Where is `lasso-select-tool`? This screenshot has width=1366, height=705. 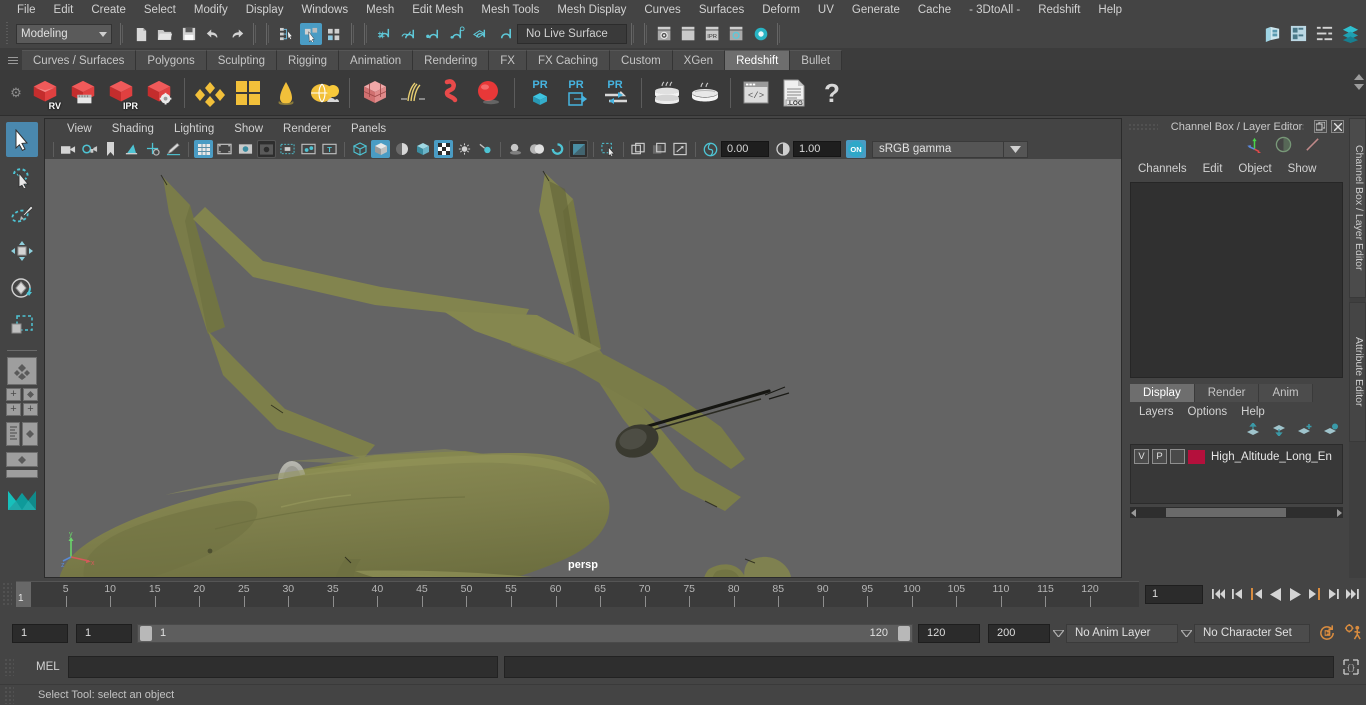
lasso-select-tool is located at coordinates (22, 176).